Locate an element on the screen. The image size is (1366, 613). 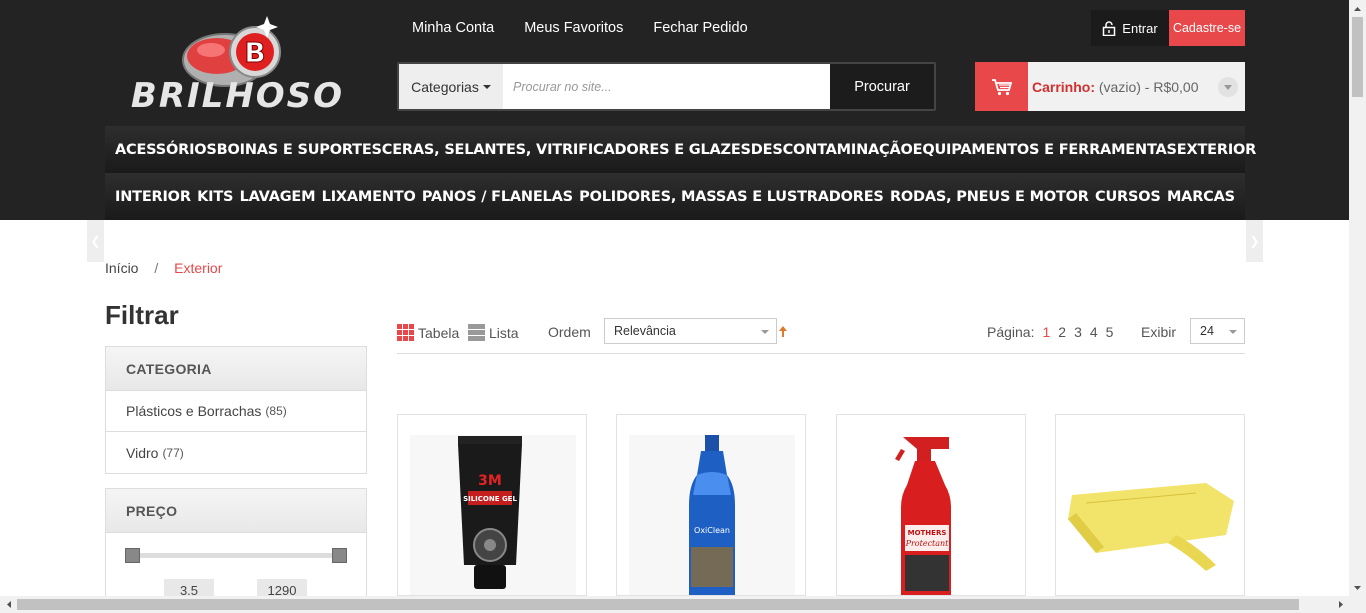
product-card: OxiClean is located at coordinates (711, 505).